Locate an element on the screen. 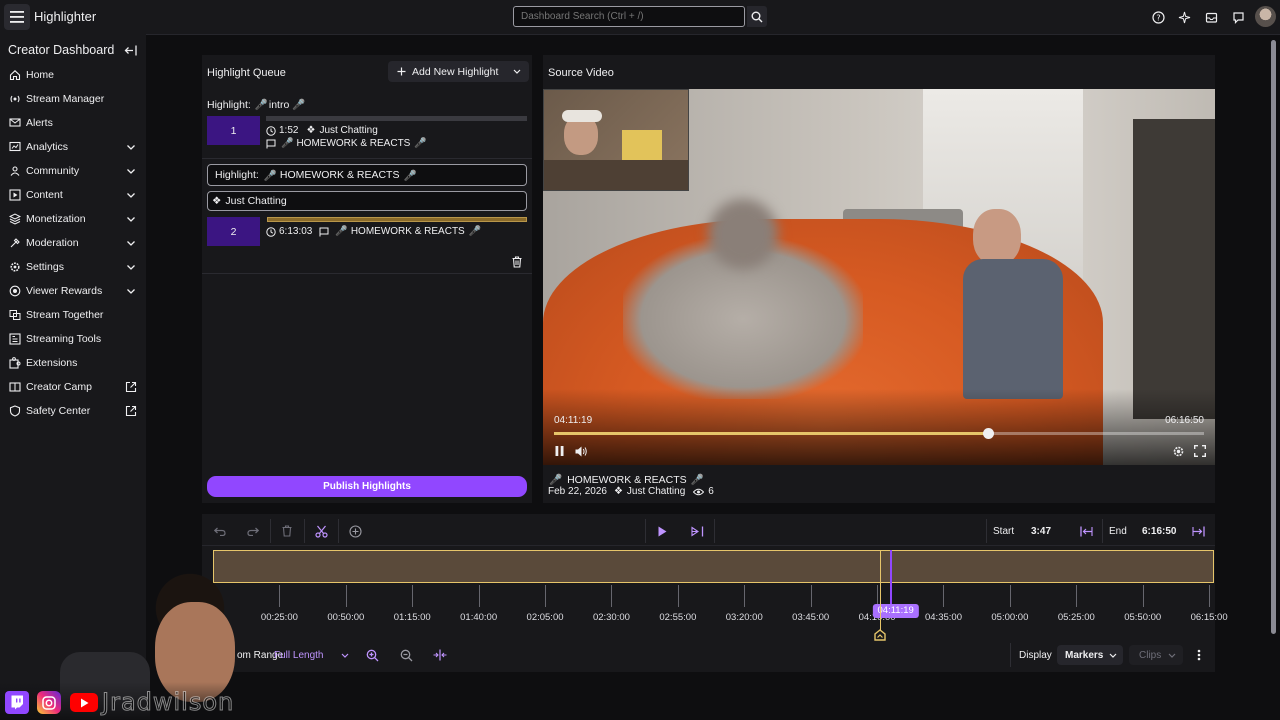 This screenshot has width=1280, height=720. volume-icon is located at coordinates (580, 451).